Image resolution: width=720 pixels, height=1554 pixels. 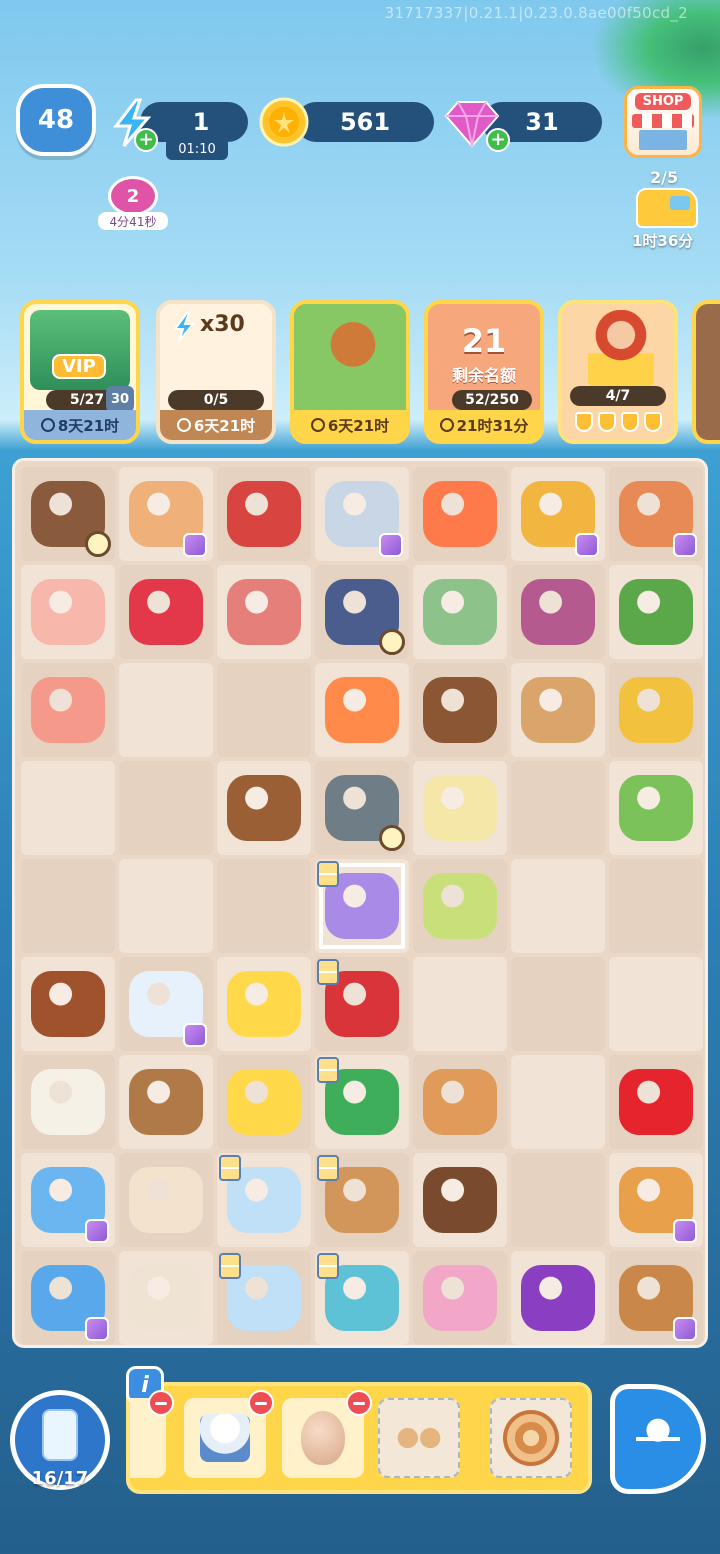 I want to click on board-cell-spinach-board, so click(x=656, y=612).